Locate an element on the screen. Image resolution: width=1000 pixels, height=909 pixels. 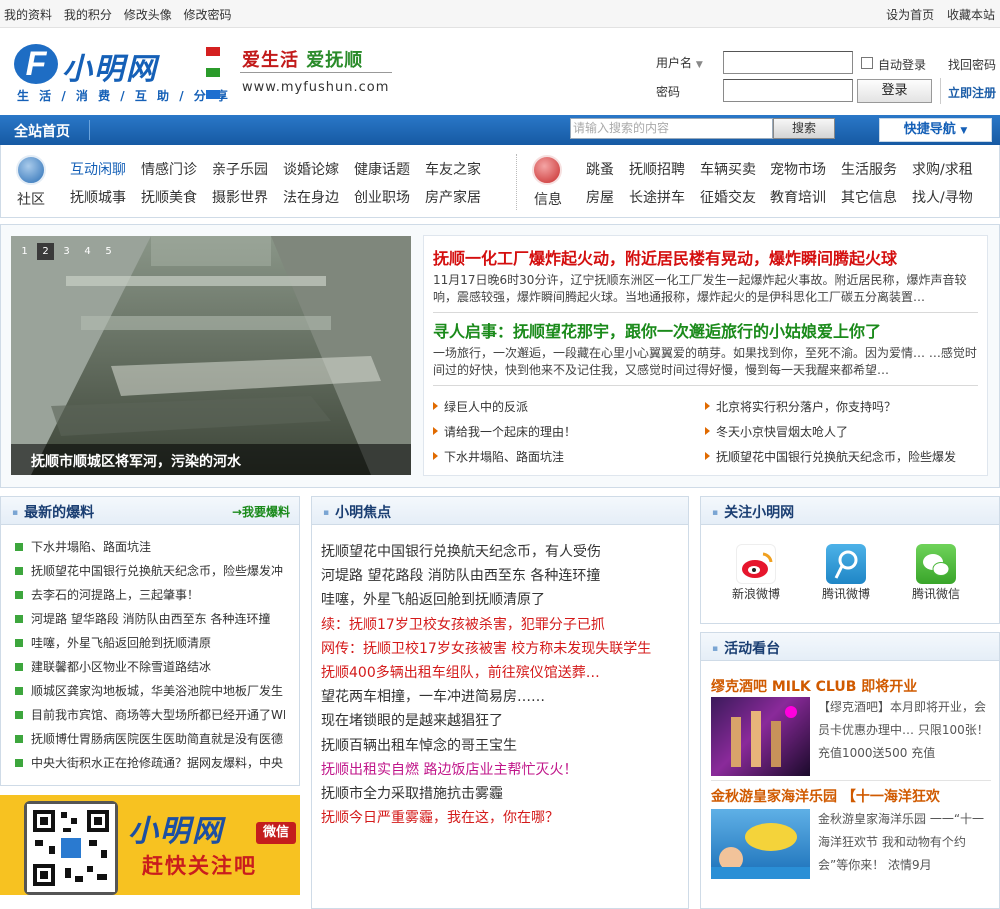
headline-link: 请给我一个起床的理由！ is located at coordinates (504, 431).